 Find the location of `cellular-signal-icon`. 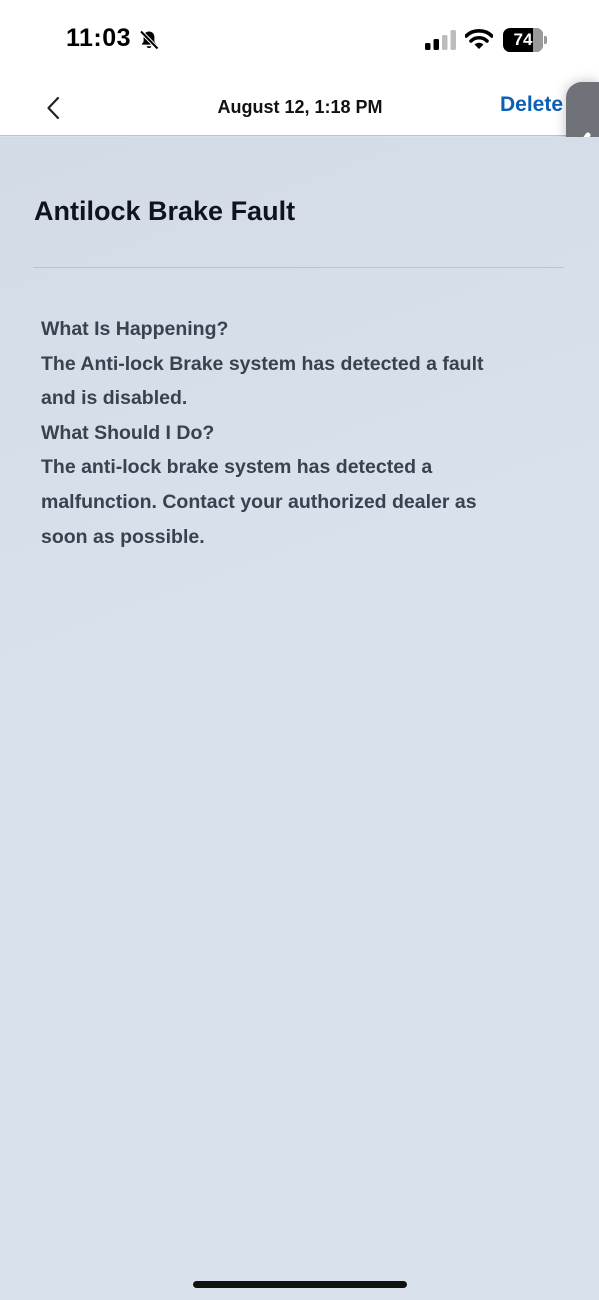

cellular-signal-icon is located at coordinates (441, 40).